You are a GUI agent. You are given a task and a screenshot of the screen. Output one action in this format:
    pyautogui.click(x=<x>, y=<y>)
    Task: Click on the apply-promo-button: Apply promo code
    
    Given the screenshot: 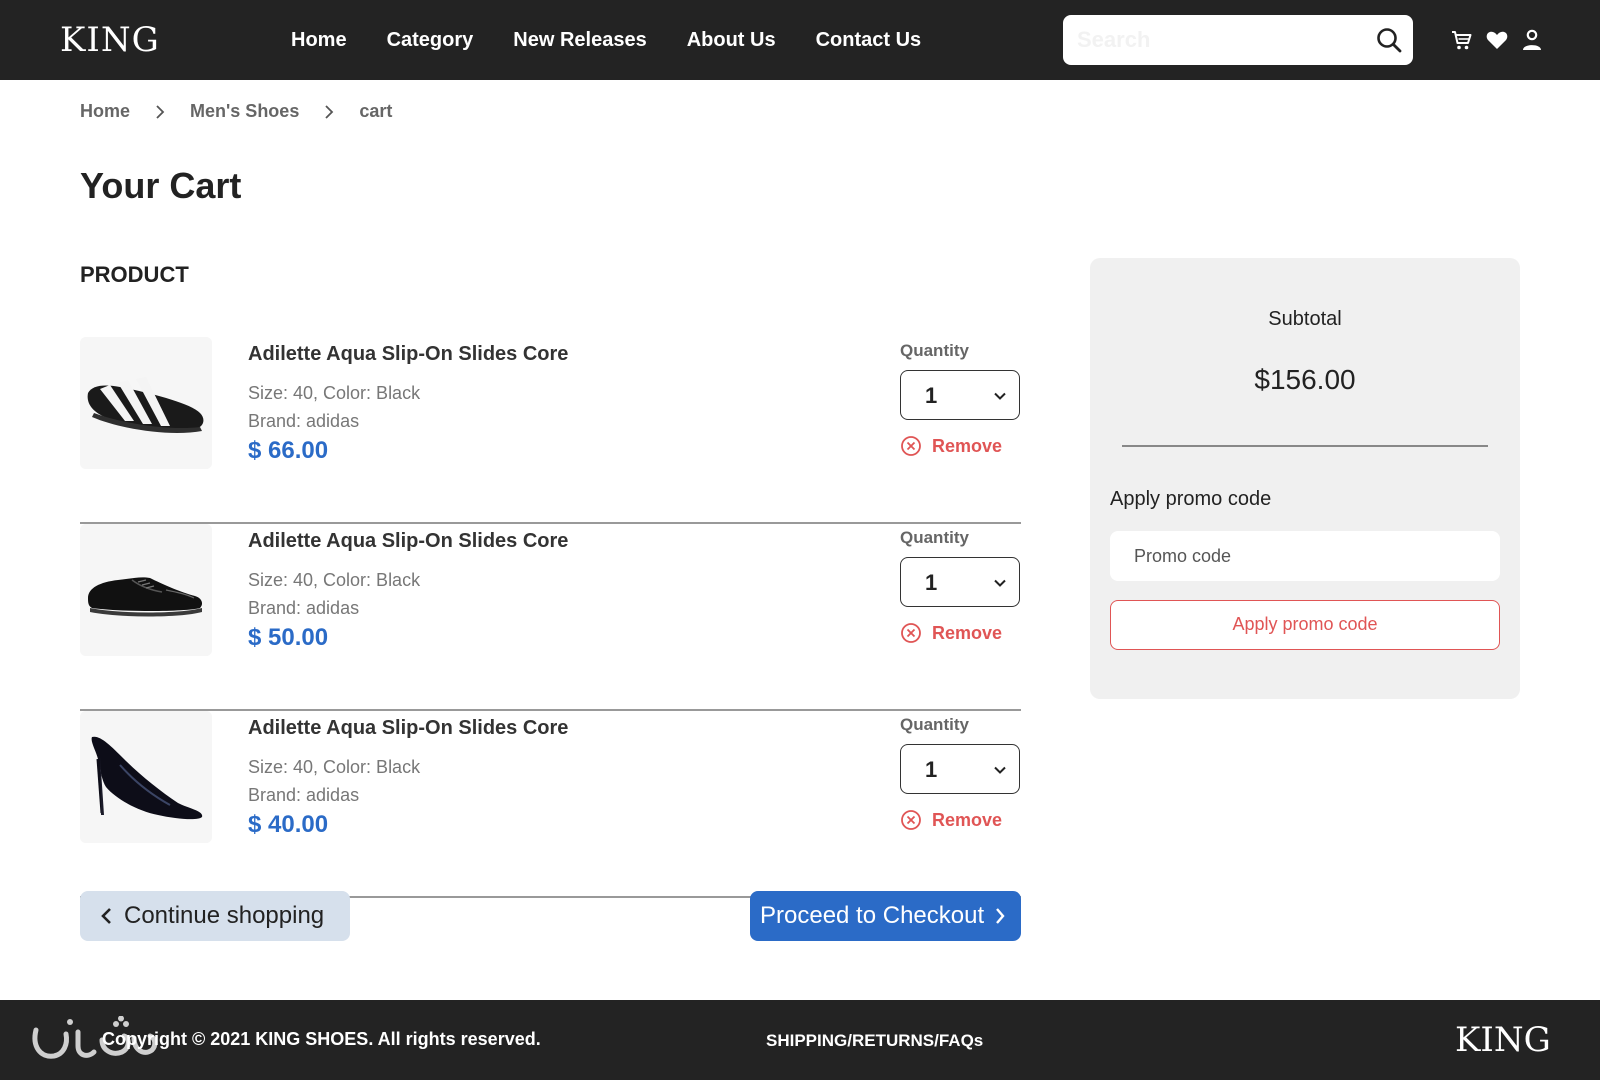 What is the action you would take?
    pyautogui.click(x=1305, y=625)
    